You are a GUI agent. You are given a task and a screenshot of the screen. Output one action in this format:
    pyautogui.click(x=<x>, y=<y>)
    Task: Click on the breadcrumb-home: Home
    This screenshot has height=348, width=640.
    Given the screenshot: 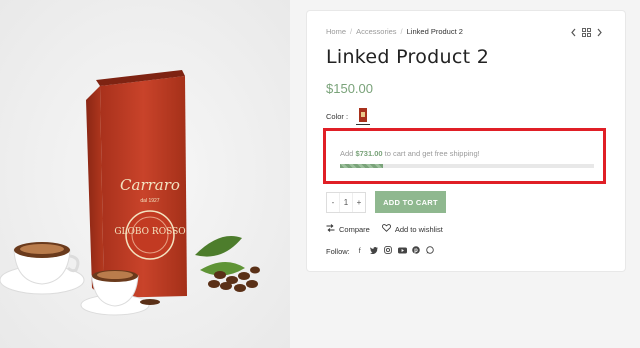 What is the action you would take?
    pyautogui.click(x=336, y=31)
    